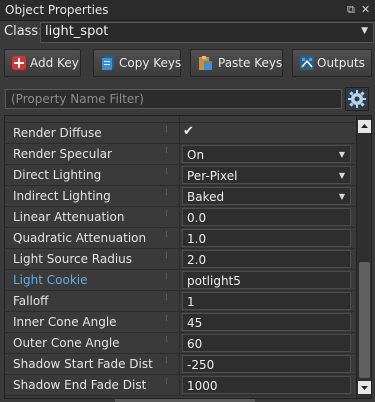  What do you see at coordinates (195, 323) in the screenshot?
I see `property-value: 45` at bounding box center [195, 323].